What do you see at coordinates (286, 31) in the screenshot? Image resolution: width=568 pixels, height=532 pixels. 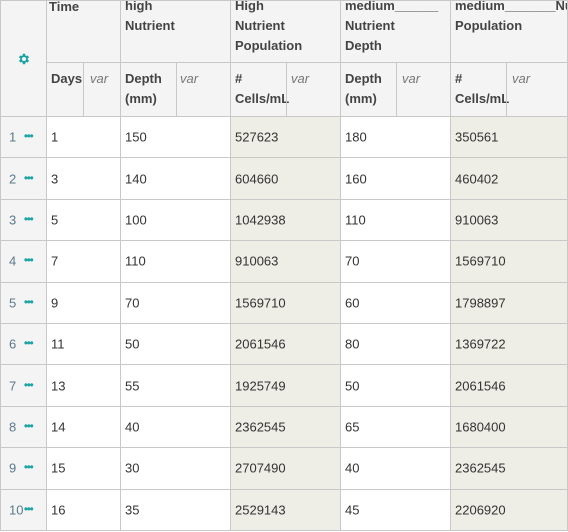 I see `attribute-header: High Nutrient Population•••` at bounding box center [286, 31].